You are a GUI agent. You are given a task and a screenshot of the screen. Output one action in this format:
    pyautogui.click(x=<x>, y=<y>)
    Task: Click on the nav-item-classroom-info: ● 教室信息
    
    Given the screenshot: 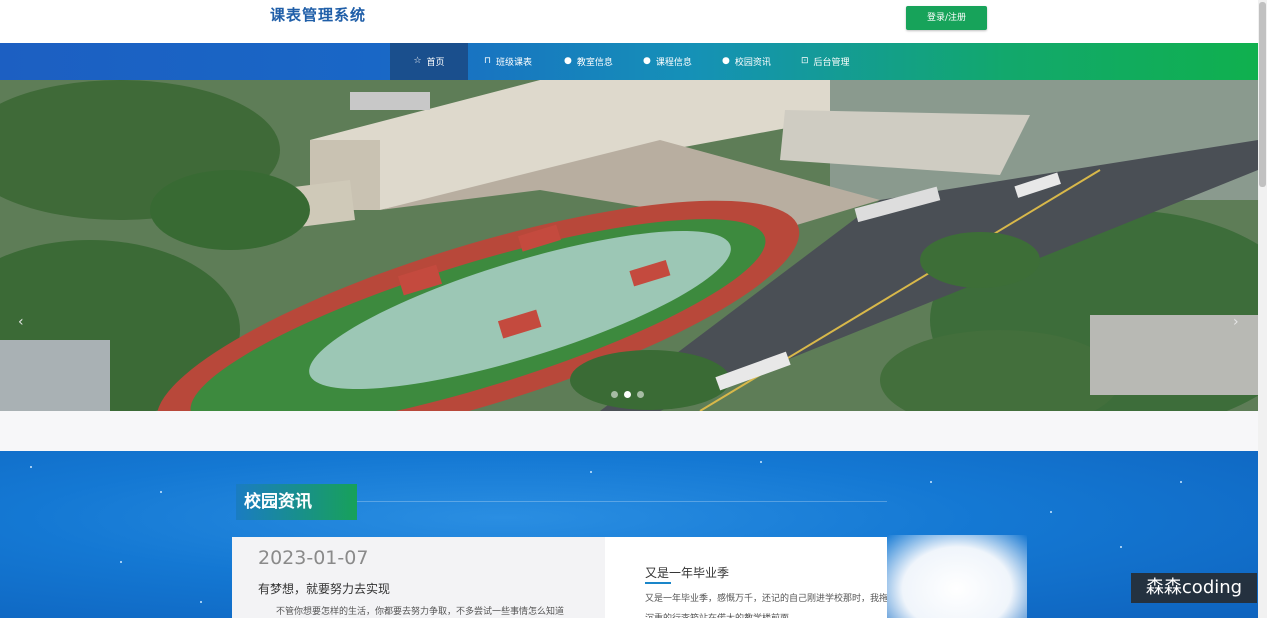 What is the action you would take?
    pyautogui.click(x=588, y=61)
    